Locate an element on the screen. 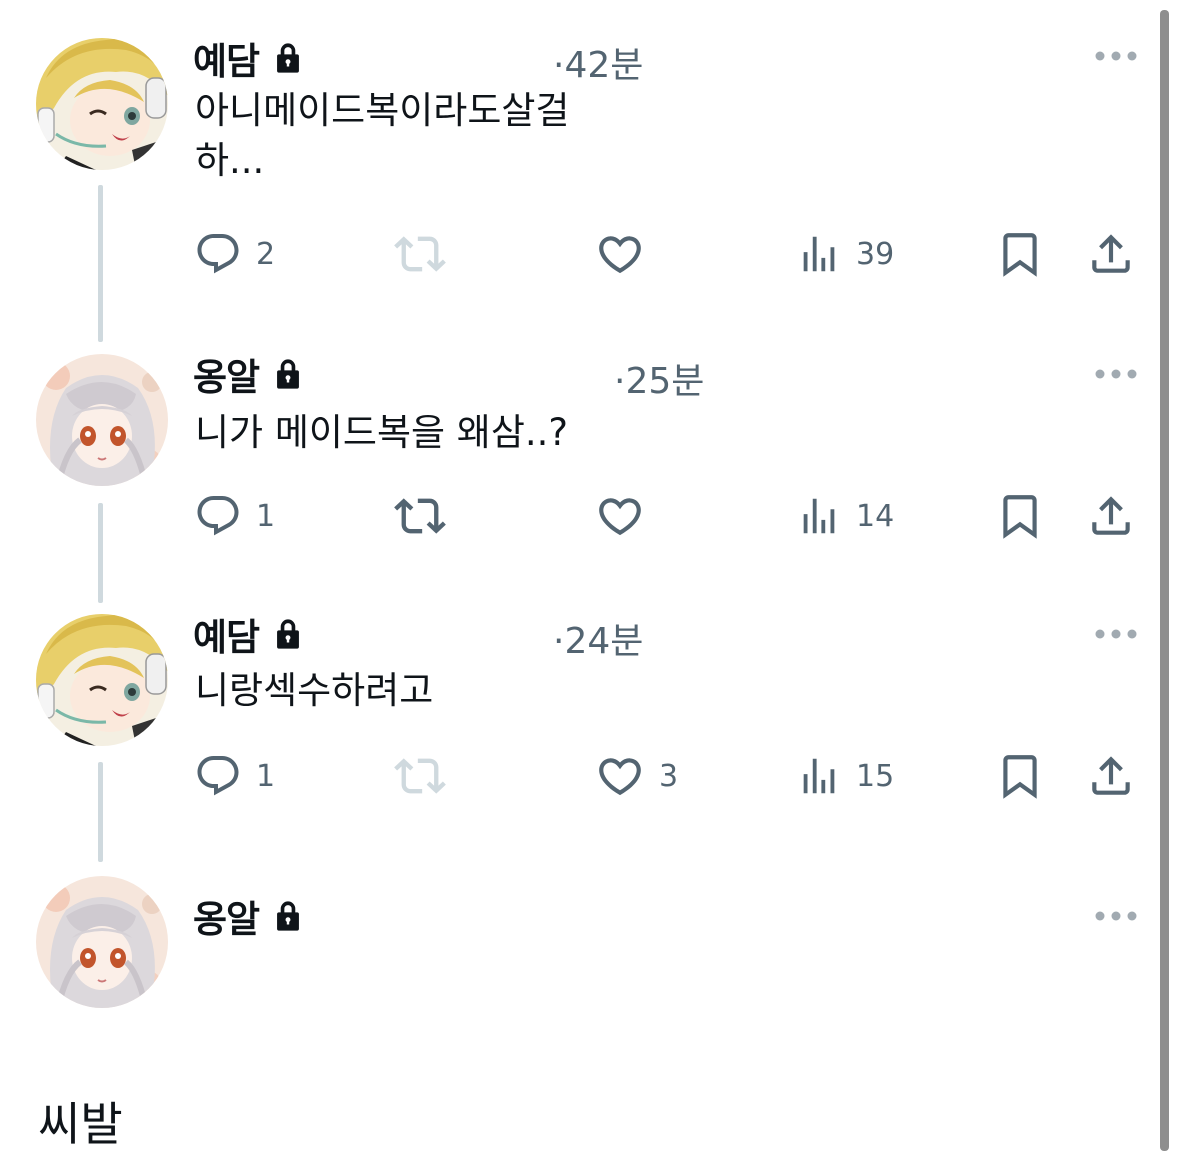 The image size is (1179, 1154). views-button: 14 is located at coordinates (845, 516).